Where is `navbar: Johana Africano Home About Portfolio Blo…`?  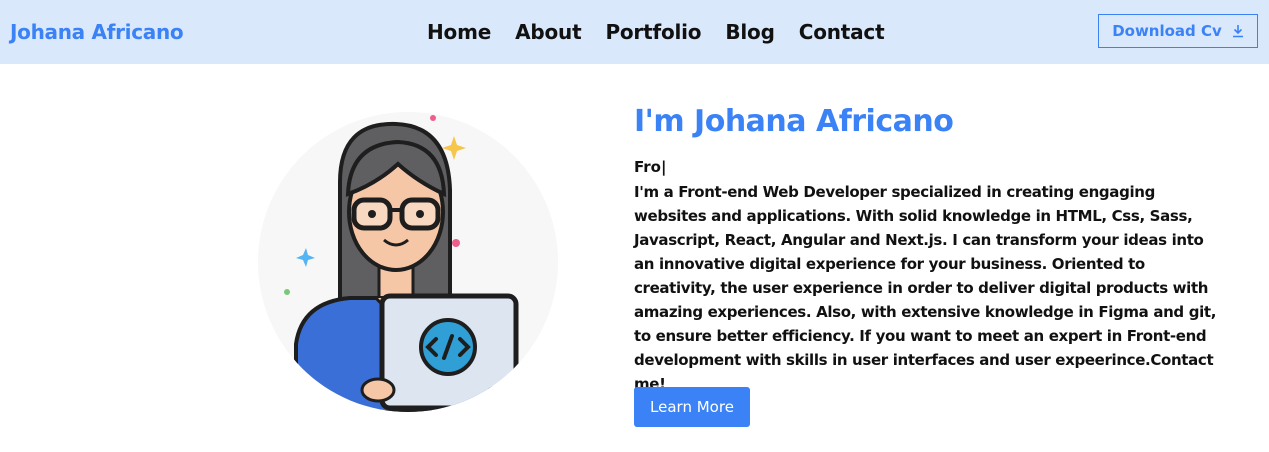
navbar: Johana Africano Home About Portfolio Blo… is located at coordinates (634, 32).